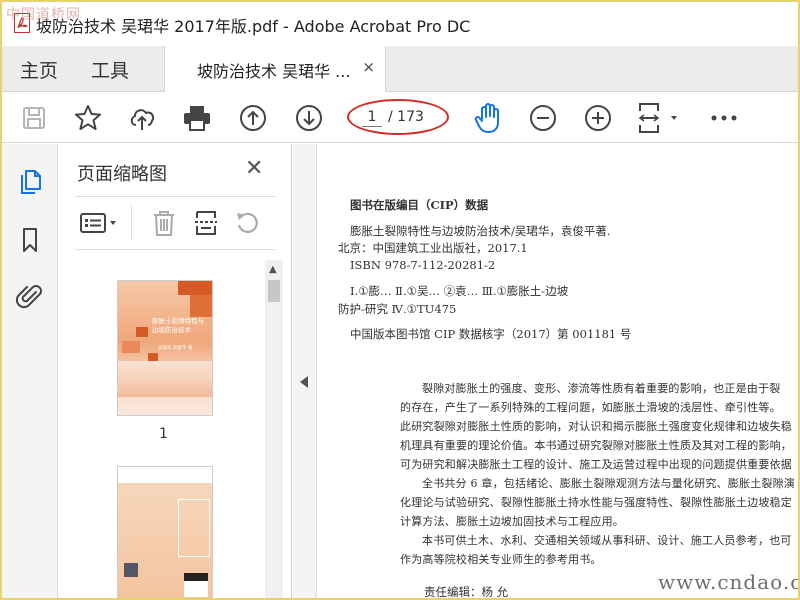  Describe the element at coordinates (30, 240) in the screenshot. I see `bookmarks-icon` at that location.